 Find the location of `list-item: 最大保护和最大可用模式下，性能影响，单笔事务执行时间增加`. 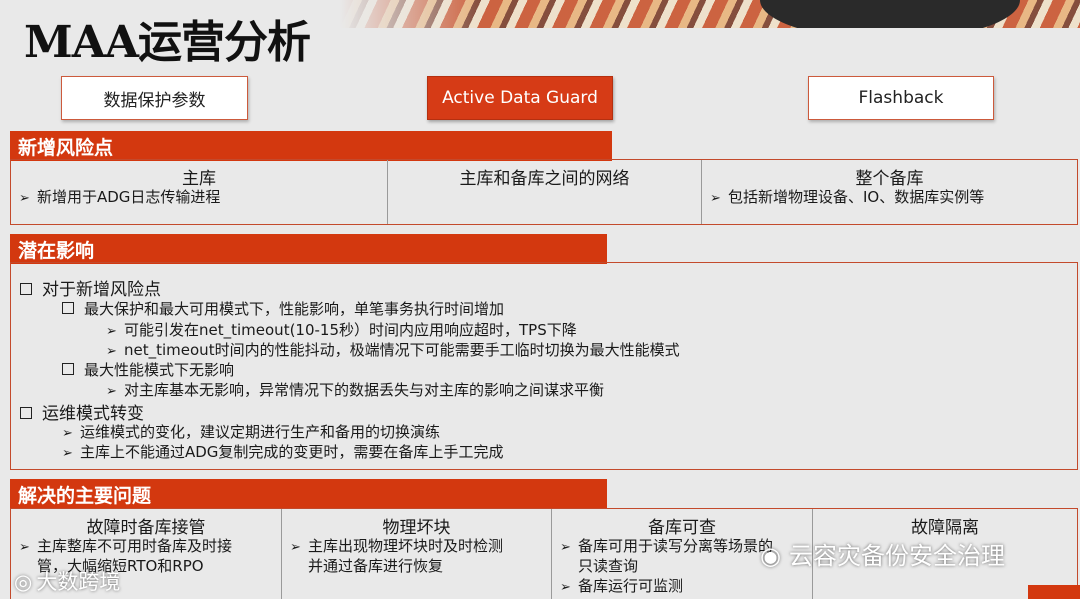

list-item: 最大保护和最大可用模式下，性能影响，单笔事务执行时间增加 is located at coordinates (283, 308).